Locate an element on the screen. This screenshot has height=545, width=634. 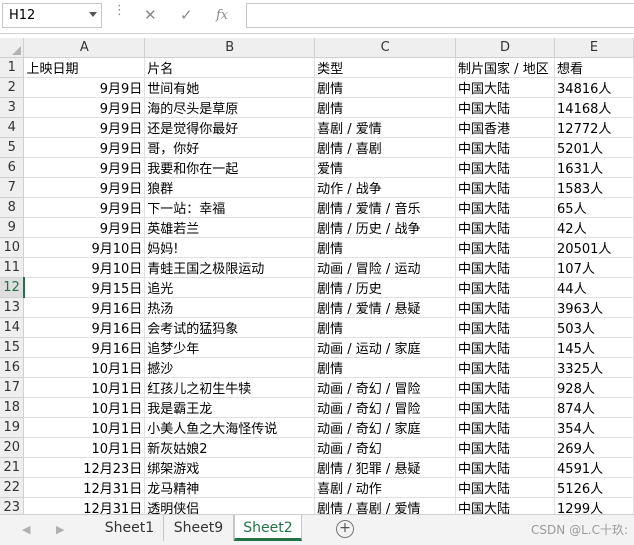
cell-e: 4591人 is located at coordinates (594, 467).